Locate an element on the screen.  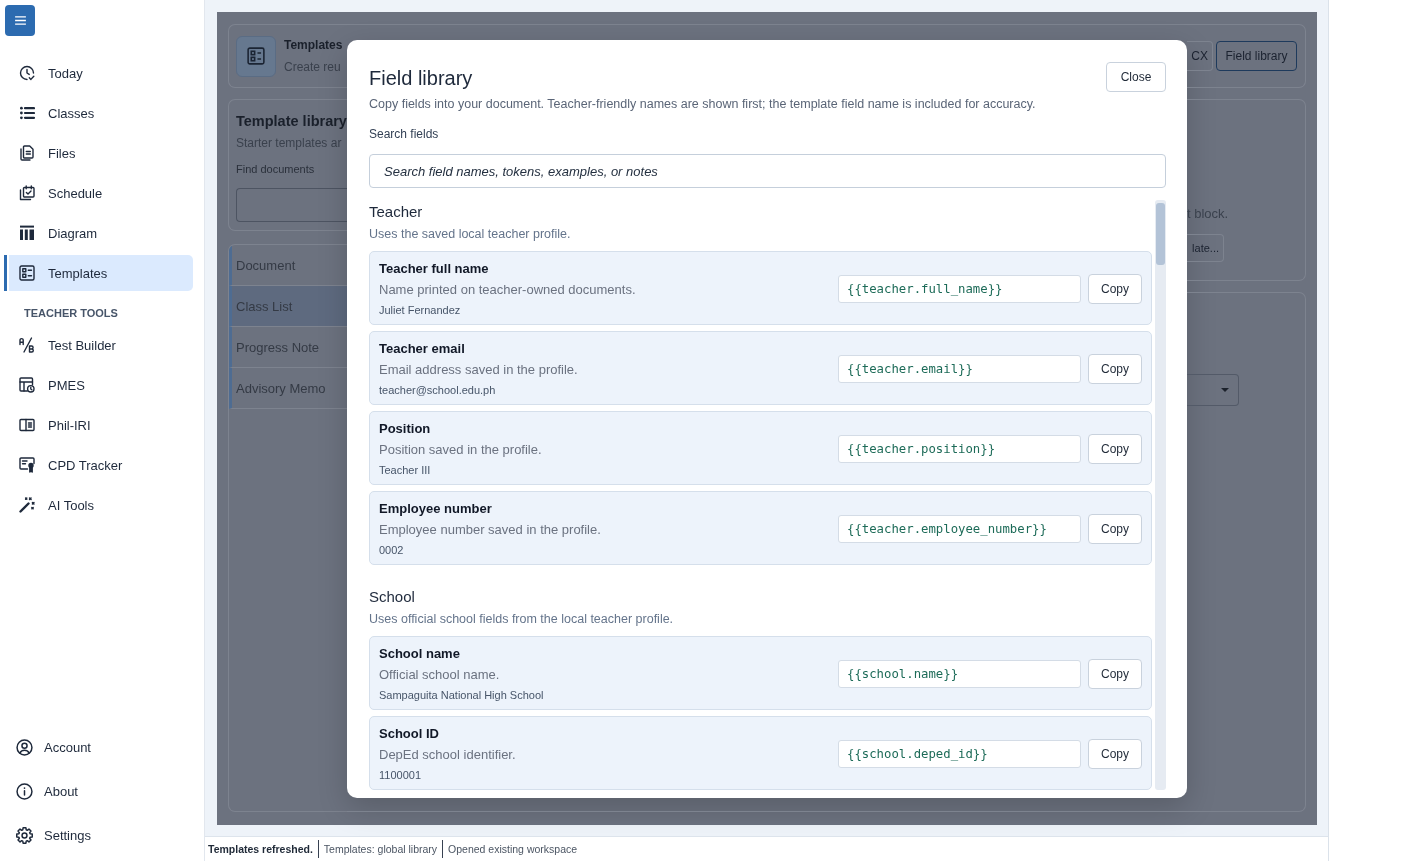
field-example: teacher@school.edu.ph is located at coordinates (437, 390).